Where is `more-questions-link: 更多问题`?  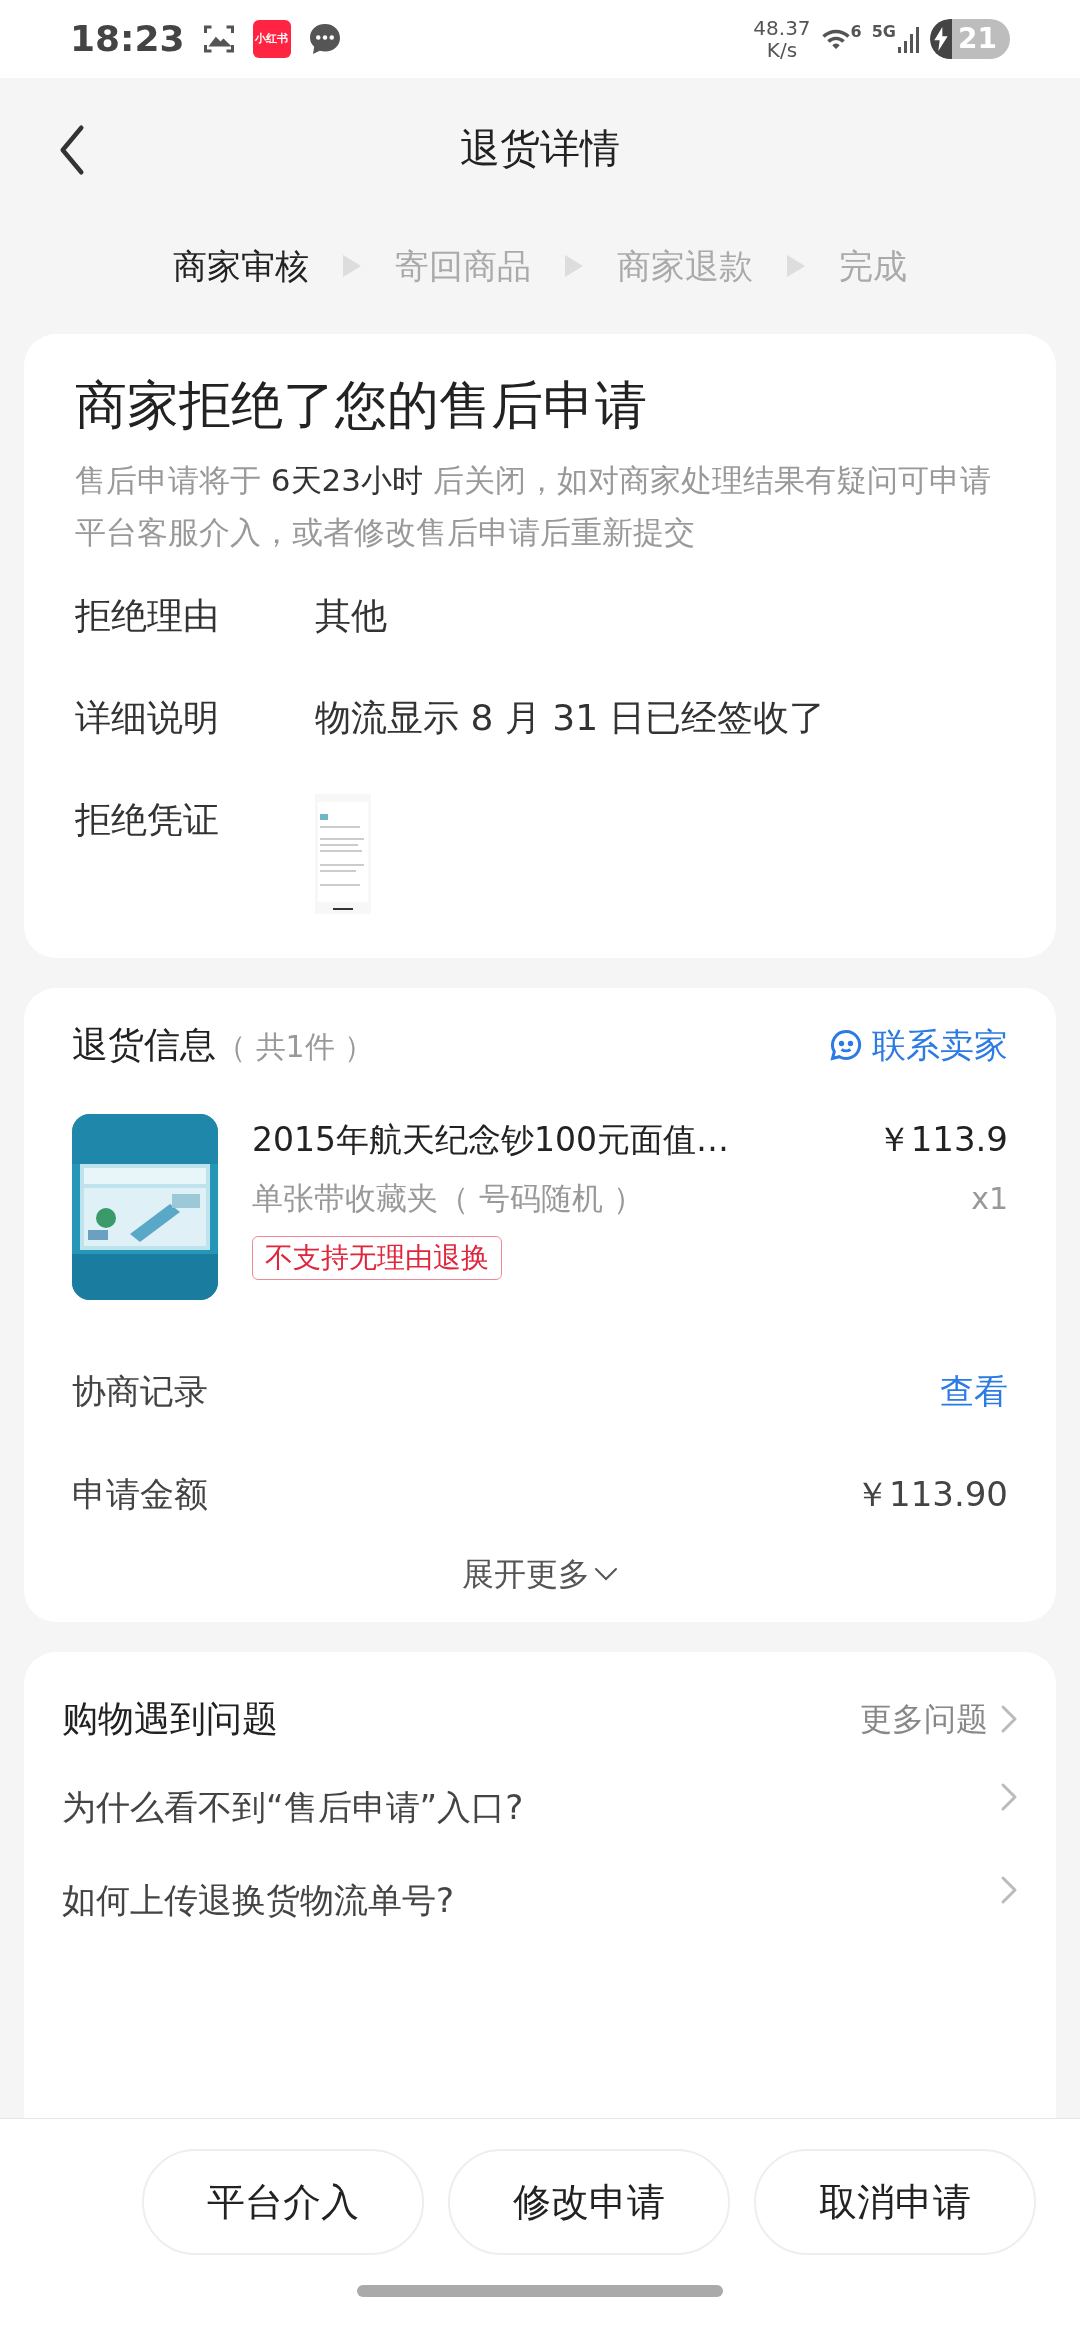 more-questions-link: 更多问题 is located at coordinates (939, 1719).